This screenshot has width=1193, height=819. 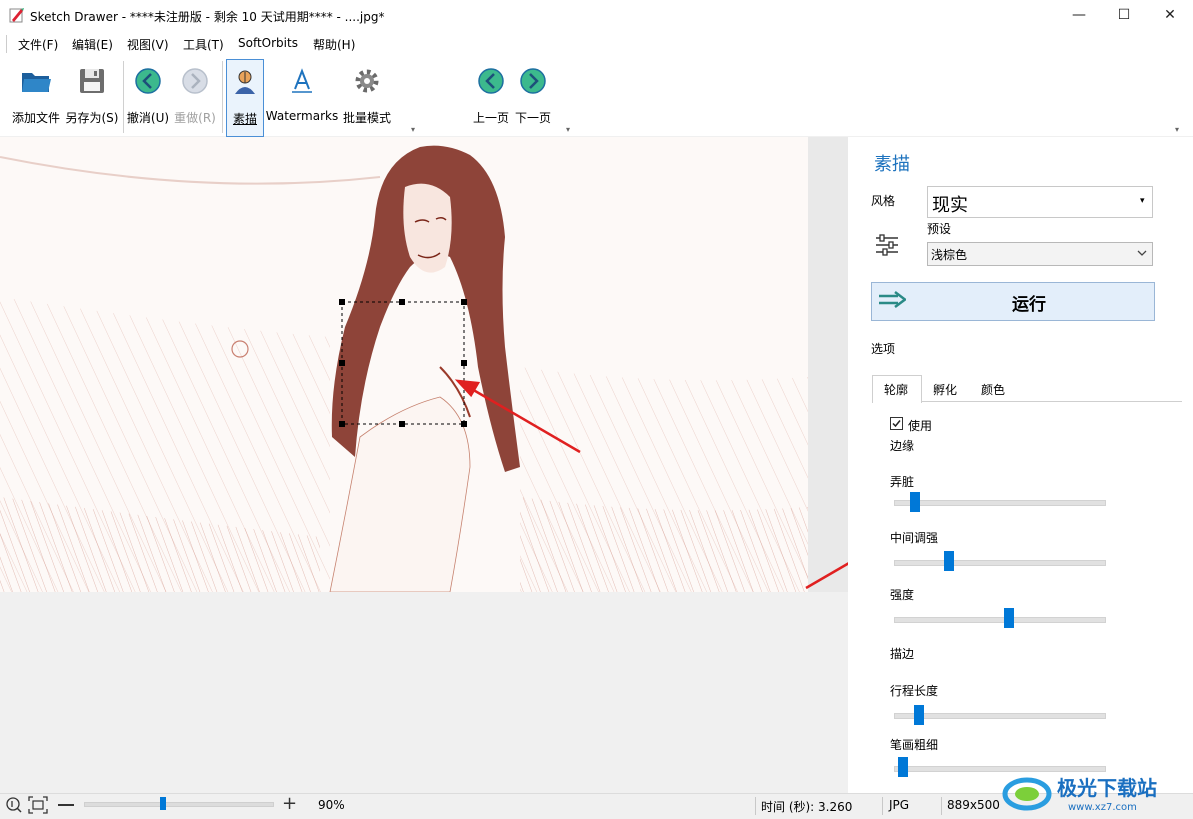 I want to click on edge-section-label: 边缘, so click(x=902, y=446).